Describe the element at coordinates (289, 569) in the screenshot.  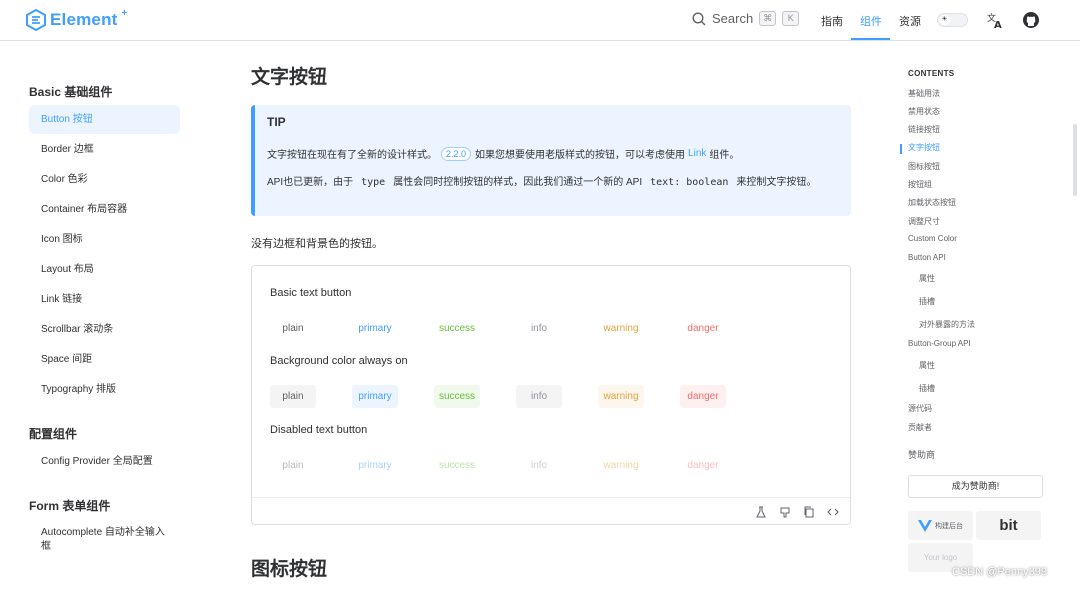
I see `next-section-title: 图标按钮` at that location.